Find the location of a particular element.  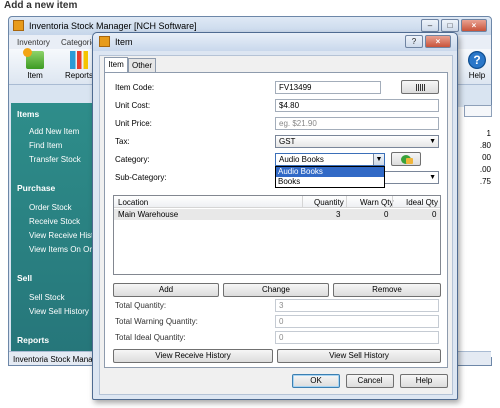

status-text: Inventoria Stock Mana is located at coordinates (53, 359).